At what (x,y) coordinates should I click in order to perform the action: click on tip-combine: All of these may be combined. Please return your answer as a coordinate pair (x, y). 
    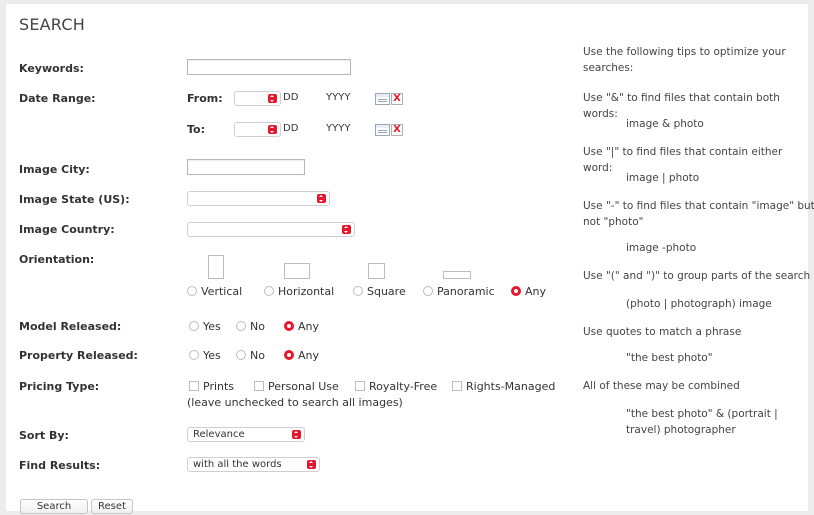
    Looking at the image, I should click on (661, 386).